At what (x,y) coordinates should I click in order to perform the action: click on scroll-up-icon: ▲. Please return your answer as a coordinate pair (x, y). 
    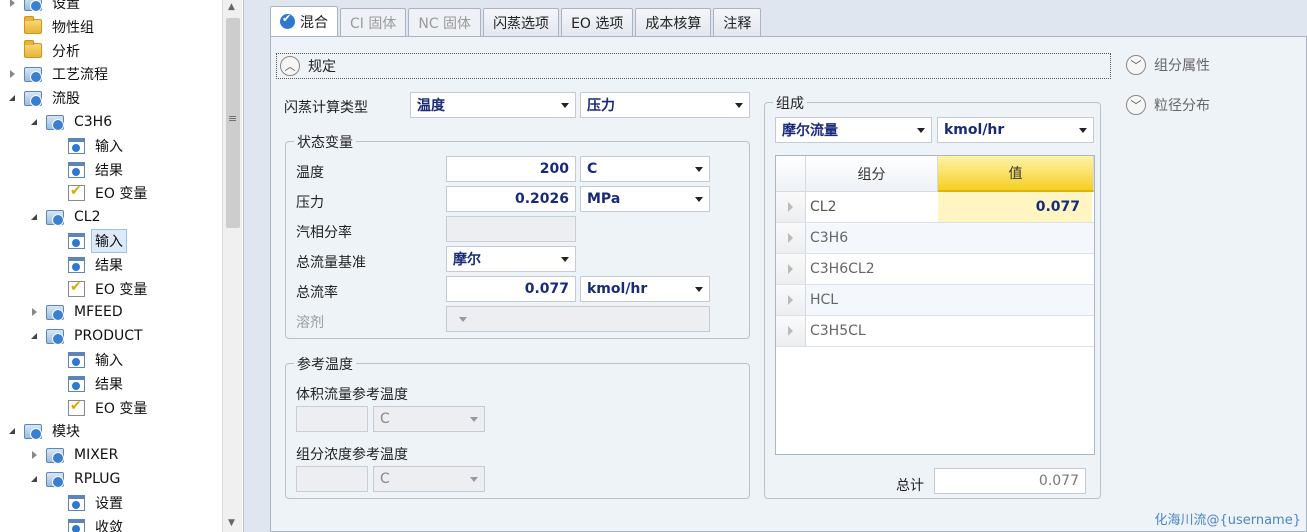
    Looking at the image, I should click on (231, 7).